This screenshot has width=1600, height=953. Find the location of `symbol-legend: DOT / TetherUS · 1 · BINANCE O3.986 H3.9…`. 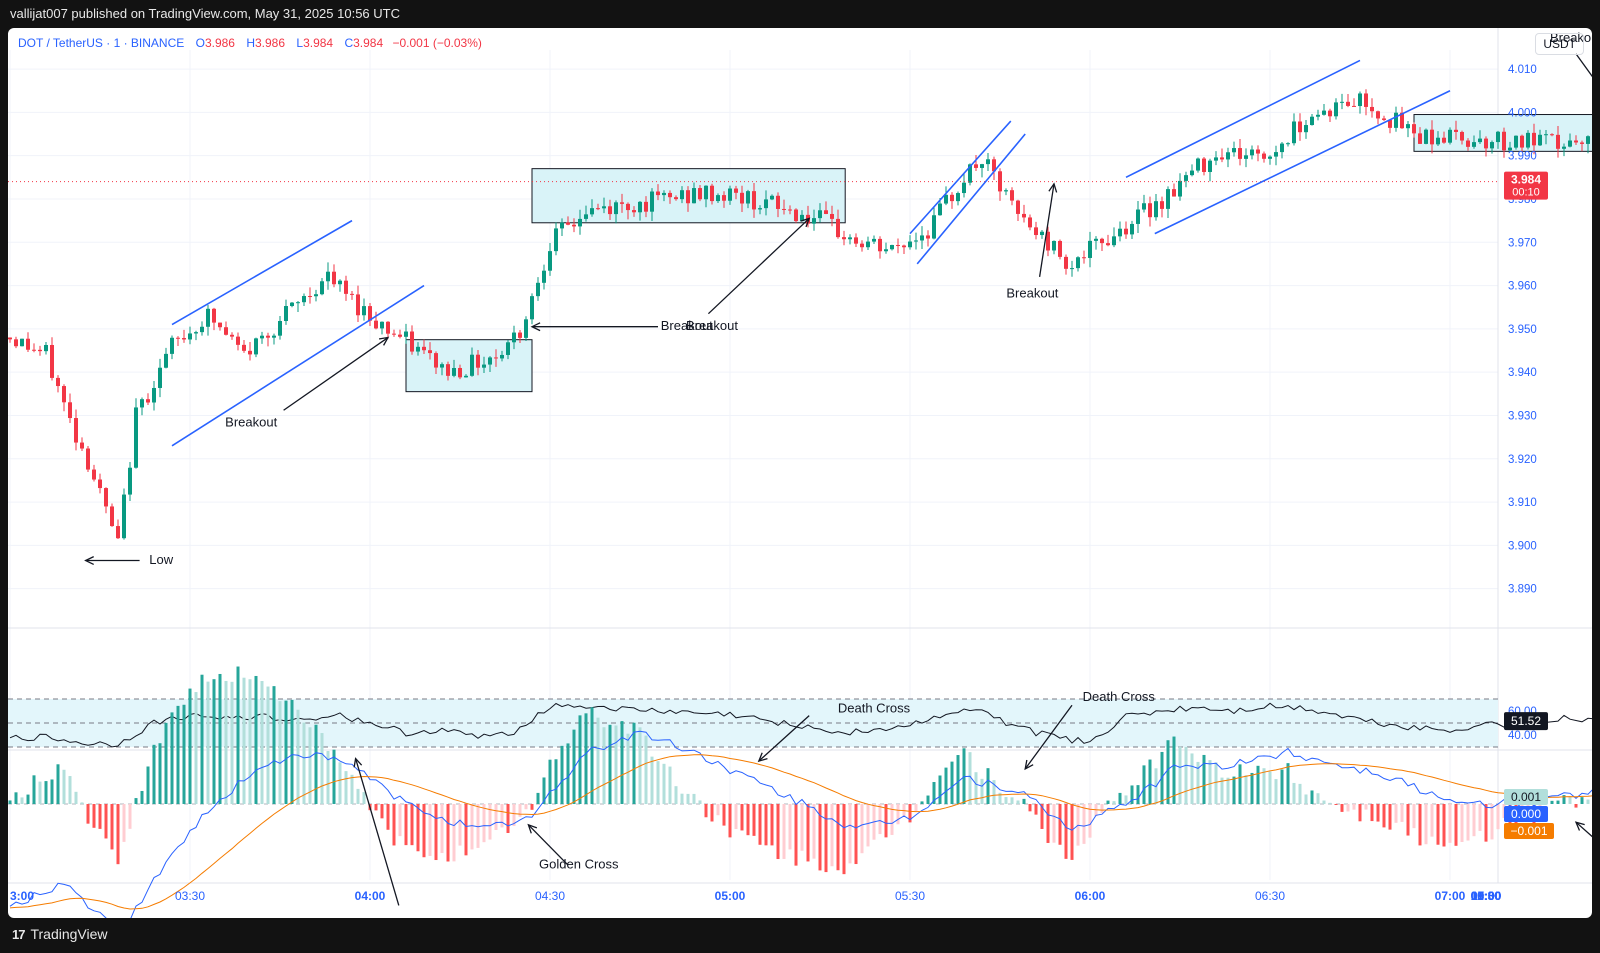

symbol-legend: DOT / TetherUS · 1 · BINANCE O3.986 H3.9… is located at coordinates (250, 43).